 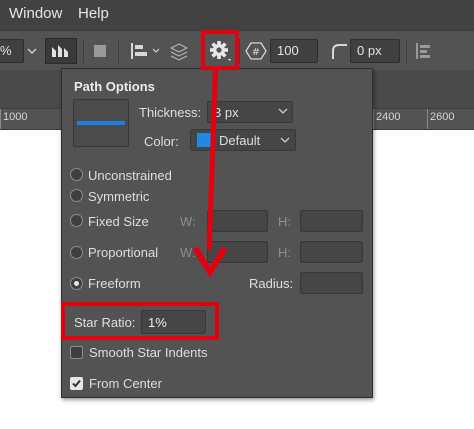 I want to click on radius-input, so click(x=331, y=283).